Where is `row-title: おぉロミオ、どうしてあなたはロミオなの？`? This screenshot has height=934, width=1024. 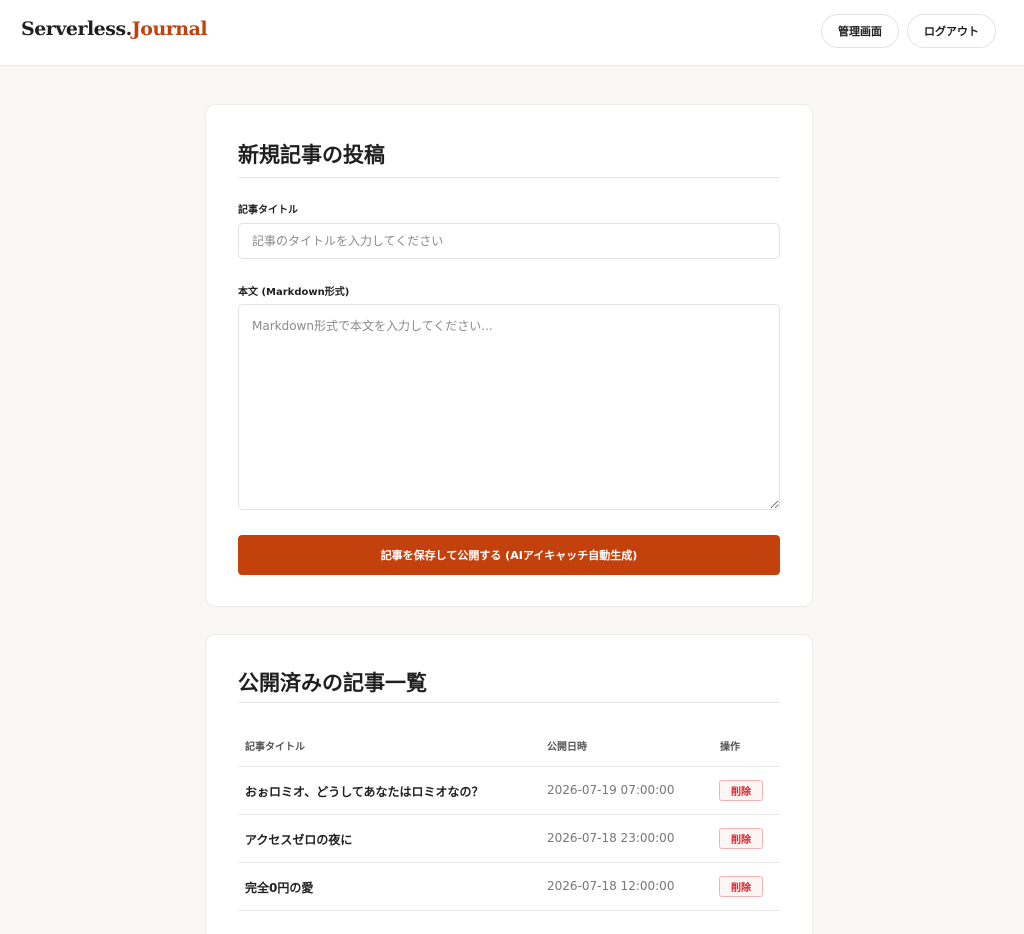 row-title: おぉロミオ、どうしてあなたはロミオなの？ is located at coordinates (364, 791).